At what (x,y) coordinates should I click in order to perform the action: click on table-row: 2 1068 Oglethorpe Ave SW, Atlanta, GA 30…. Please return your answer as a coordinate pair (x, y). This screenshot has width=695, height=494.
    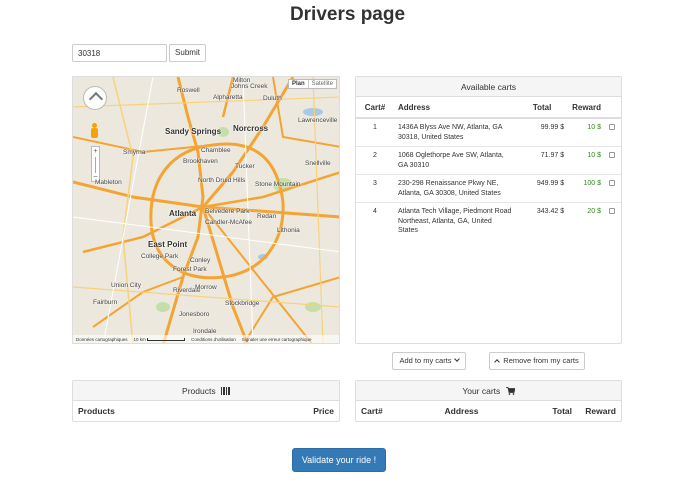
    Looking at the image, I should click on (488, 160).